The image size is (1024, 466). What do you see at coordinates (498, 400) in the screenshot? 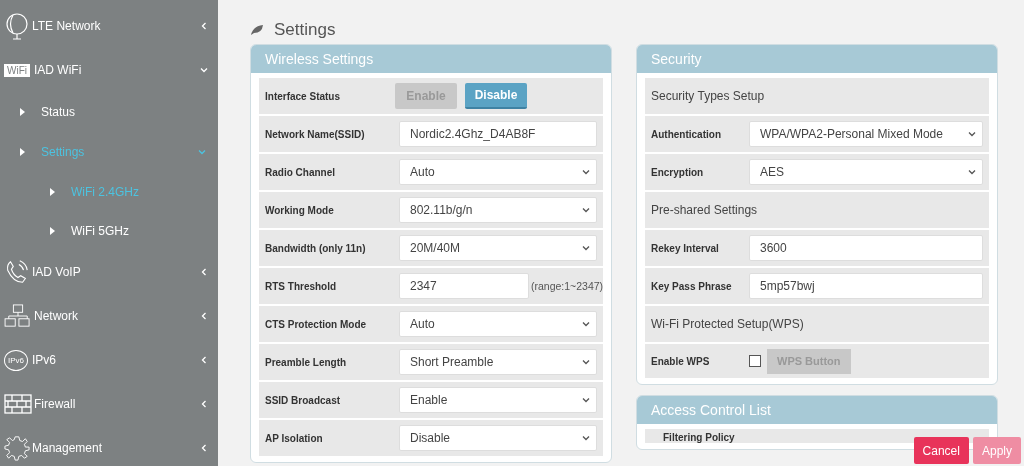
I see `select-dropdown: Enable` at bounding box center [498, 400].